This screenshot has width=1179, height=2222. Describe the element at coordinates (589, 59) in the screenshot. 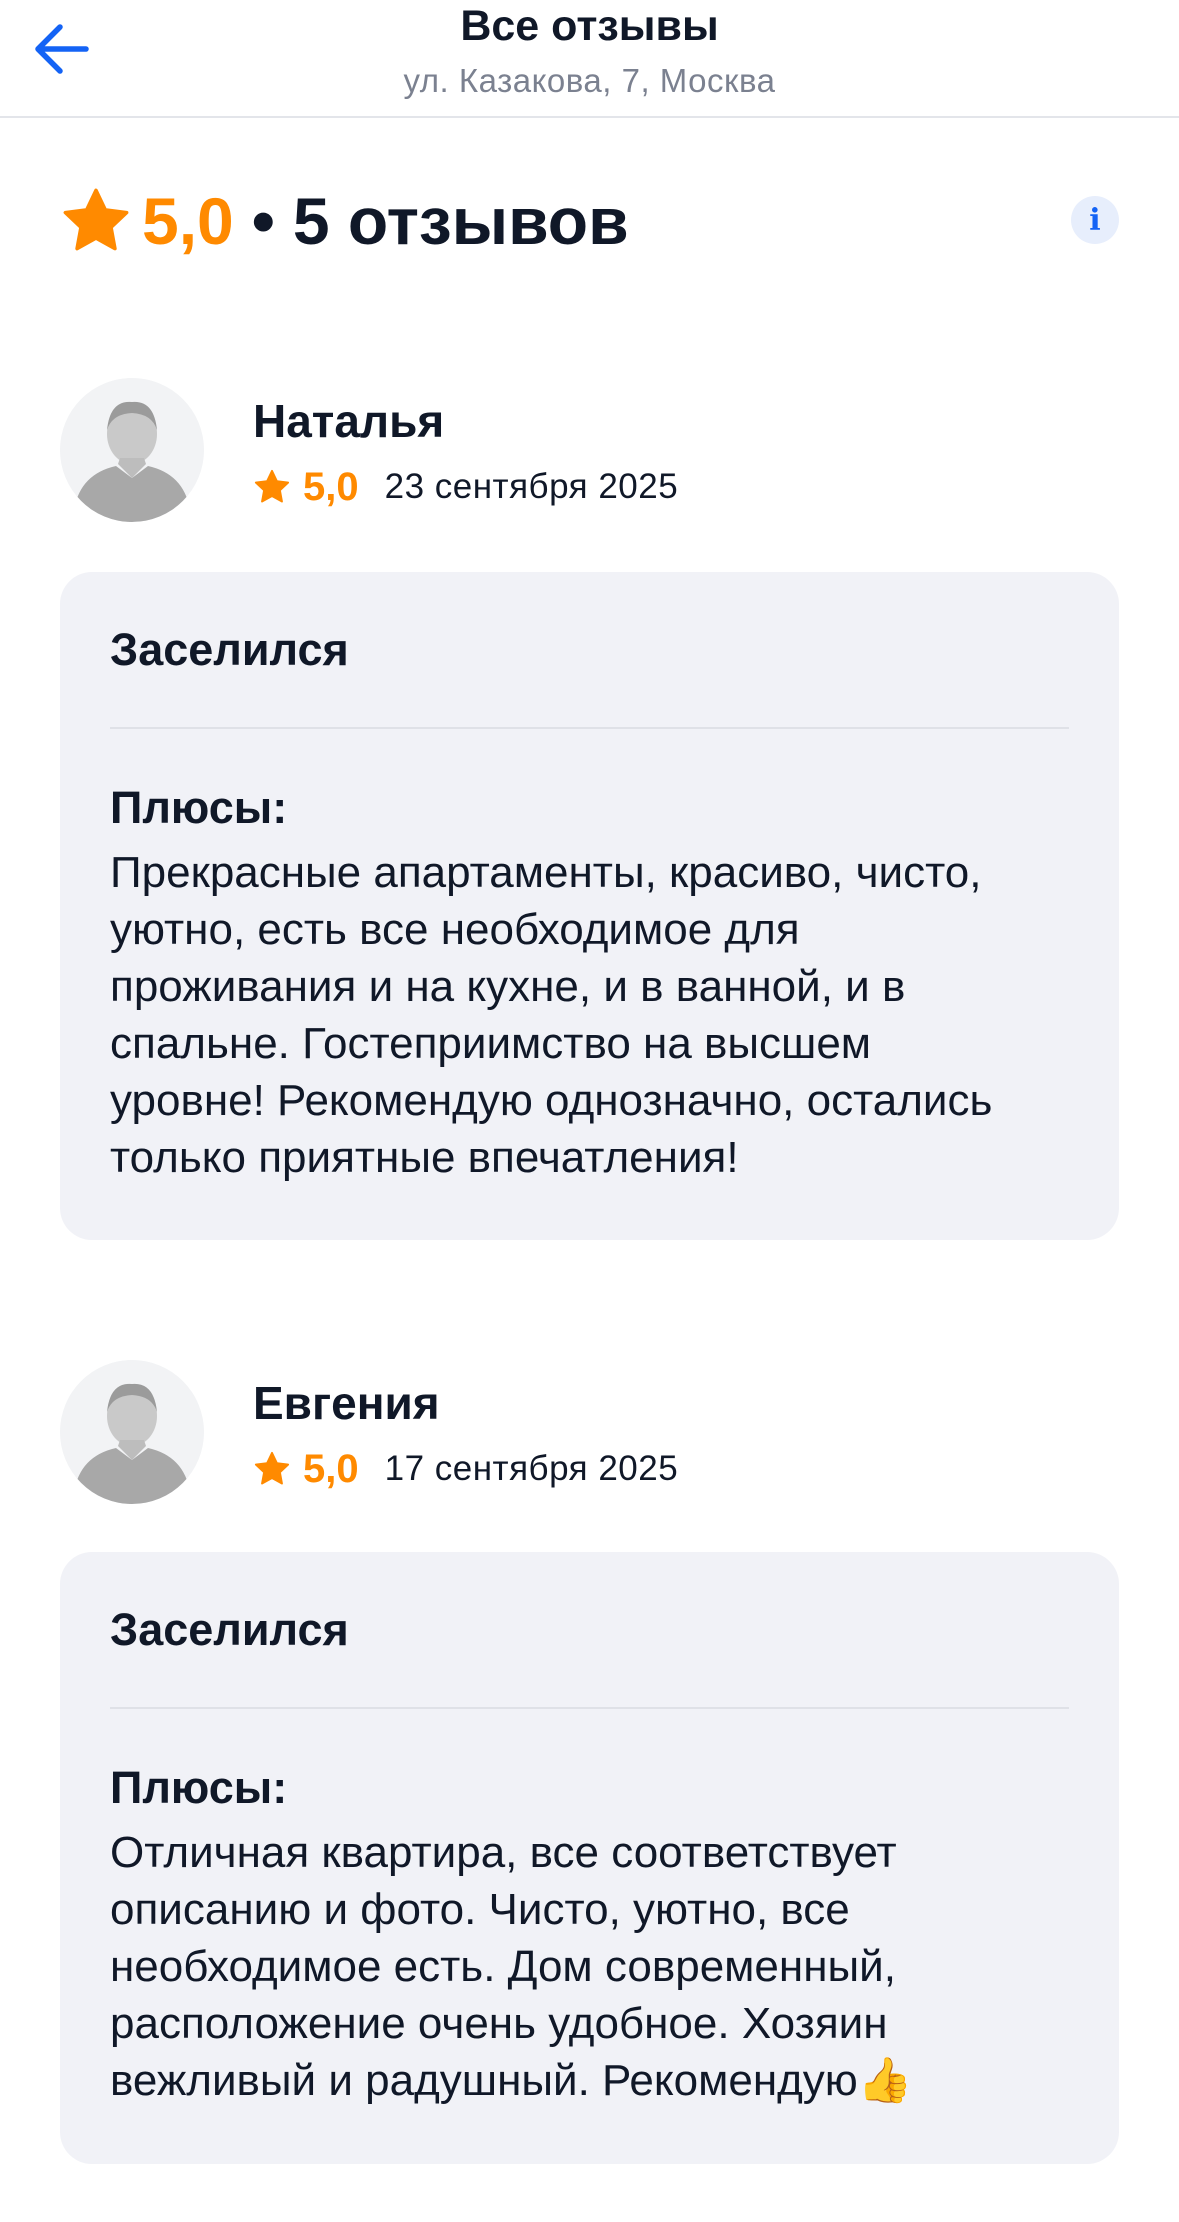

I see `top-nav-bar: Все отзывы ул. Казакова, 7, Москва` at that location.